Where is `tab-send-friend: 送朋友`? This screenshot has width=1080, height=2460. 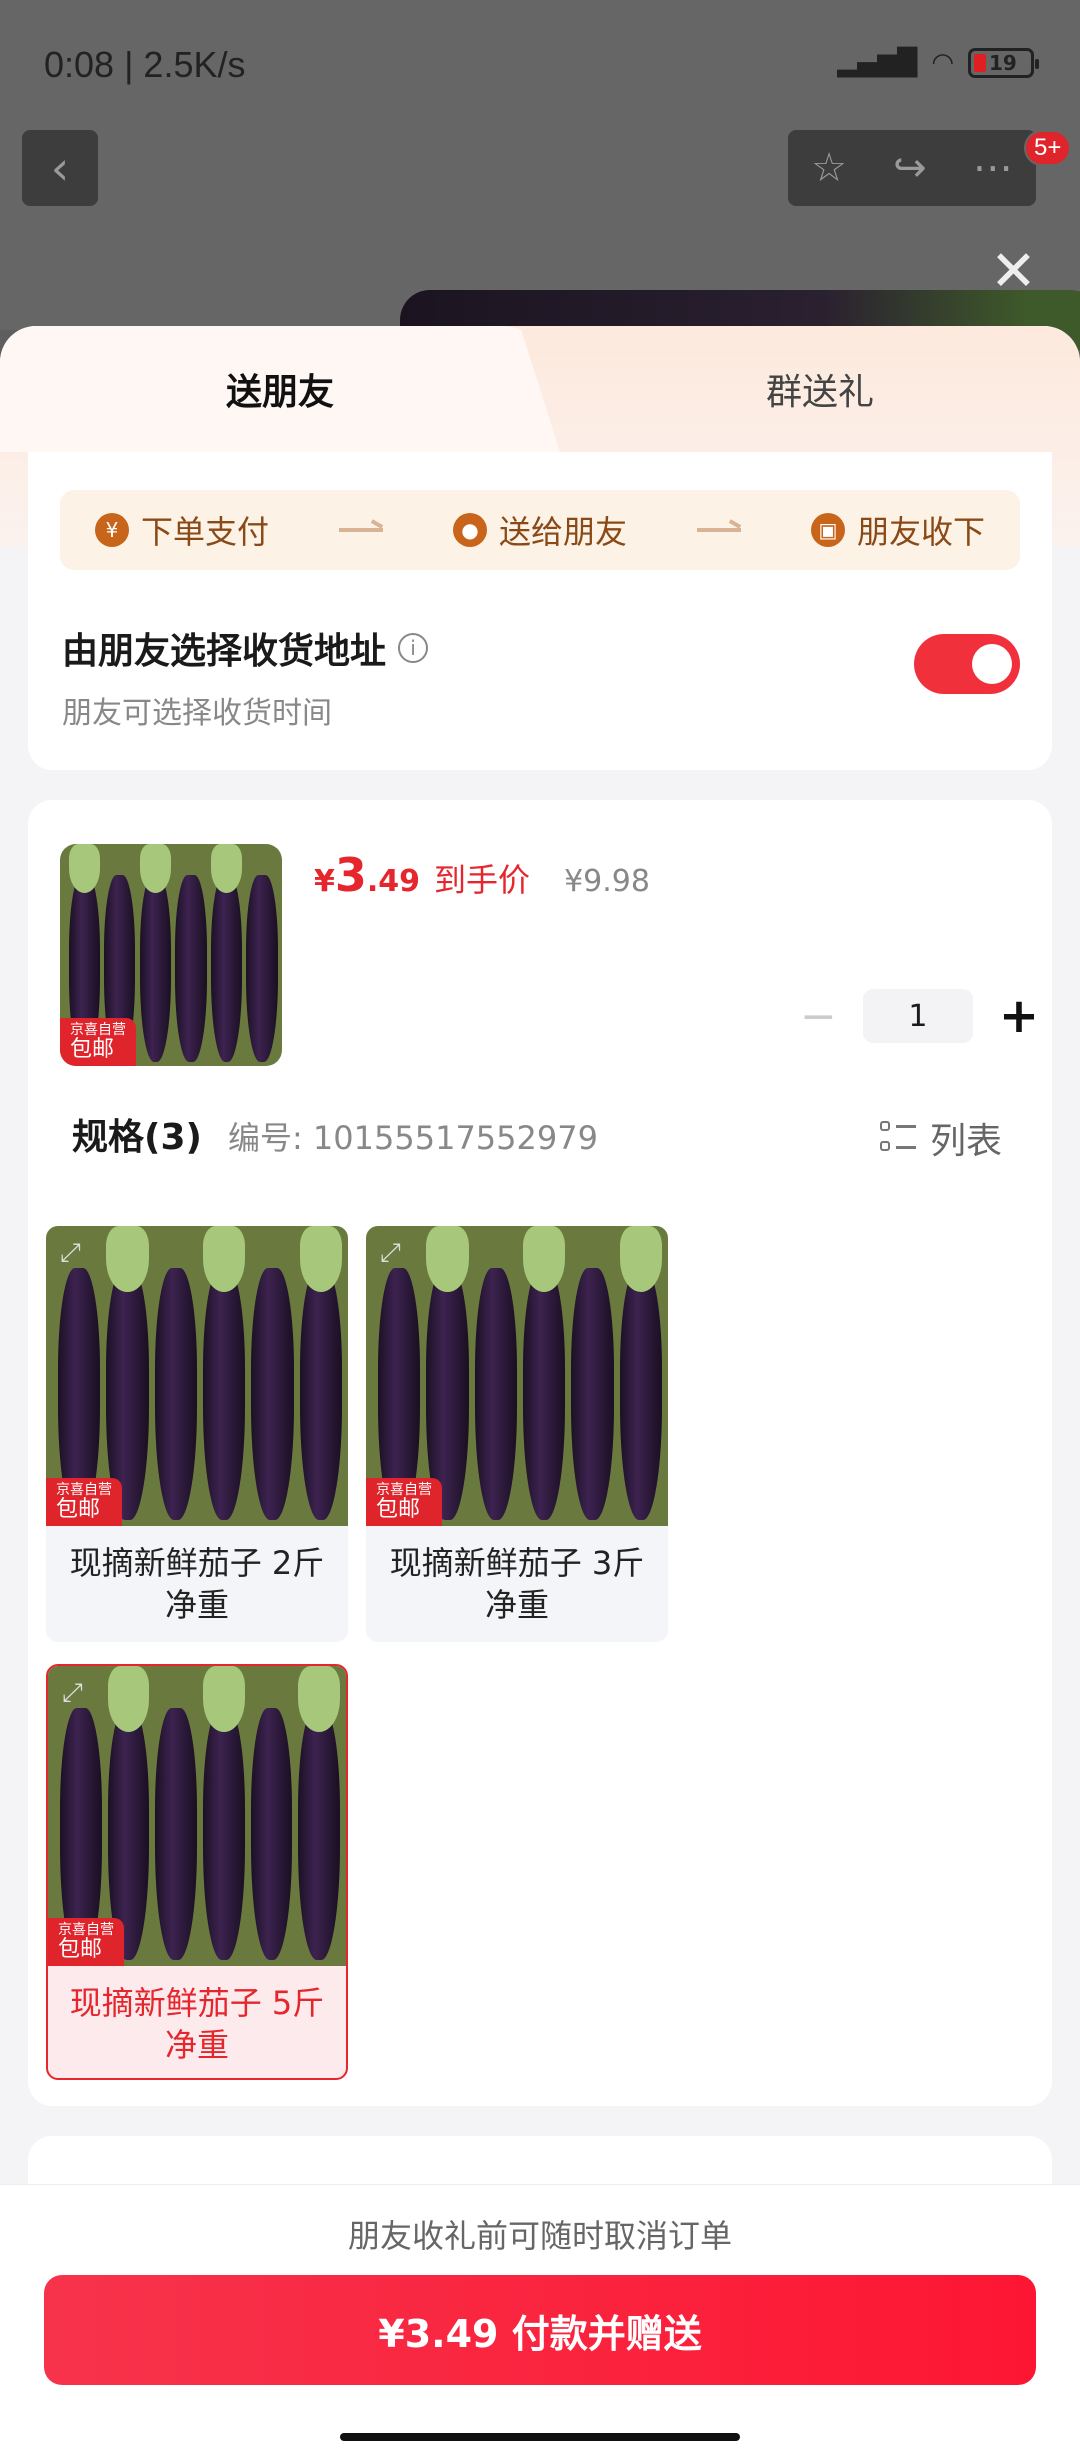
tab-send-friend: 送朋友 is located at coordinates (280, 389).